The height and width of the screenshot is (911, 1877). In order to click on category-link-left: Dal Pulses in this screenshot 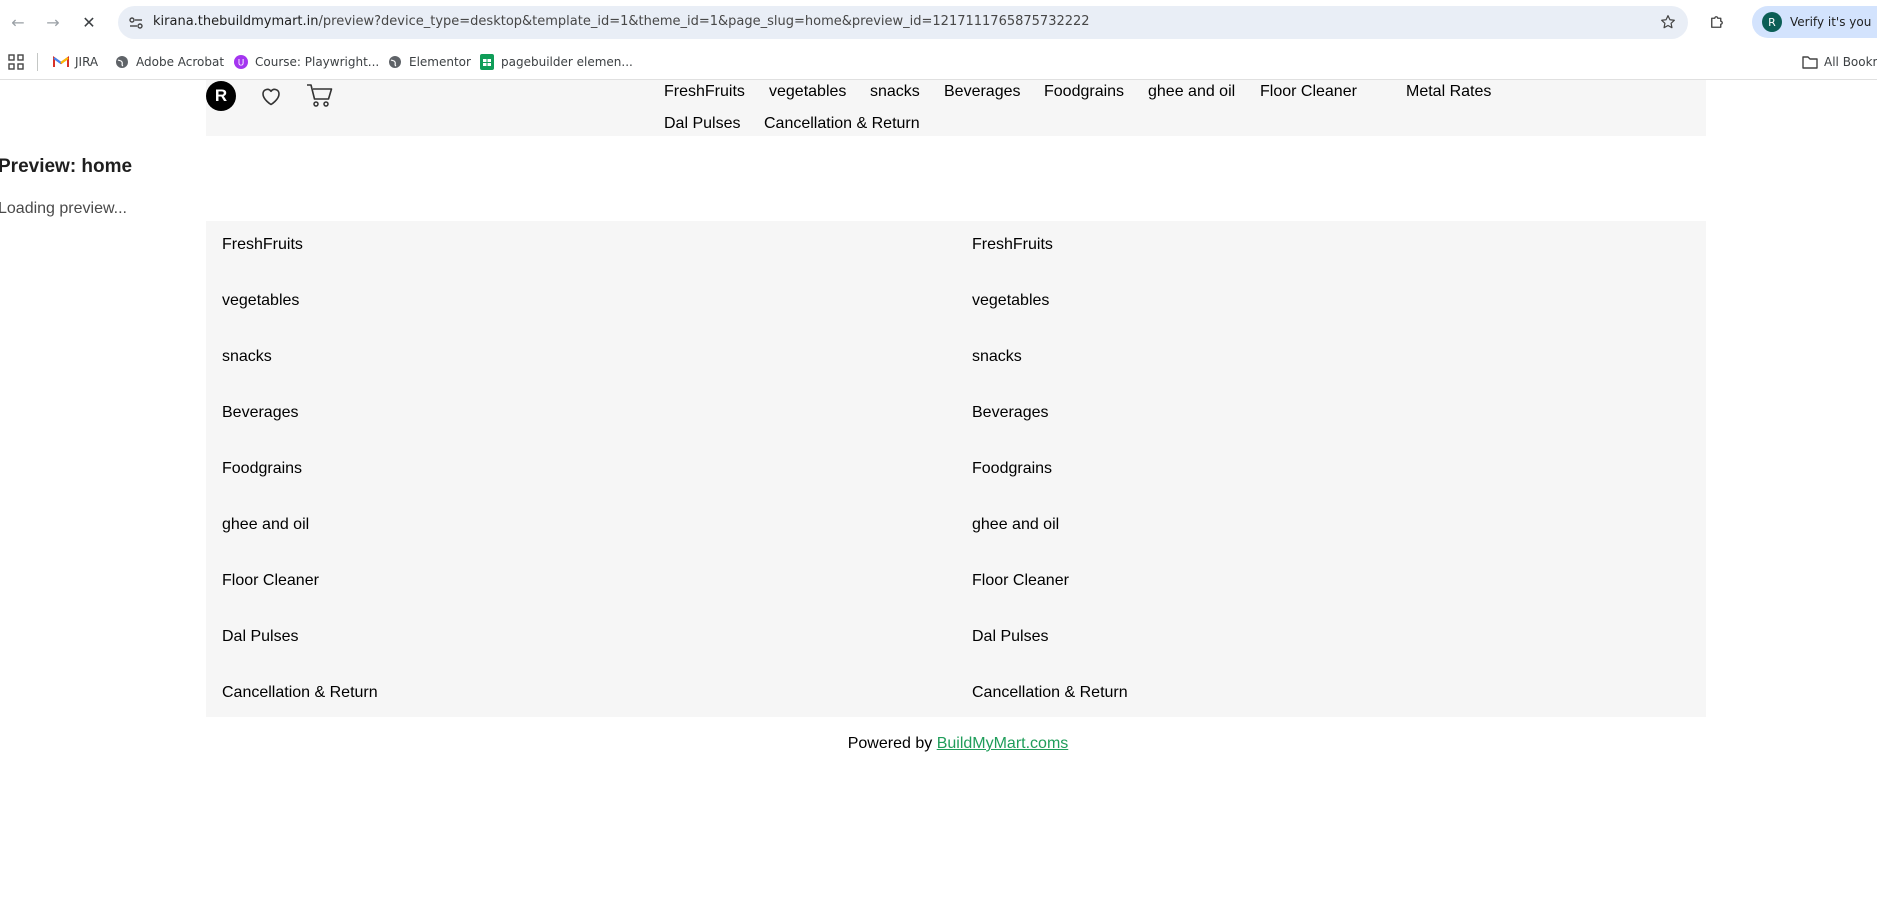, I will do `click(260, 637)`.